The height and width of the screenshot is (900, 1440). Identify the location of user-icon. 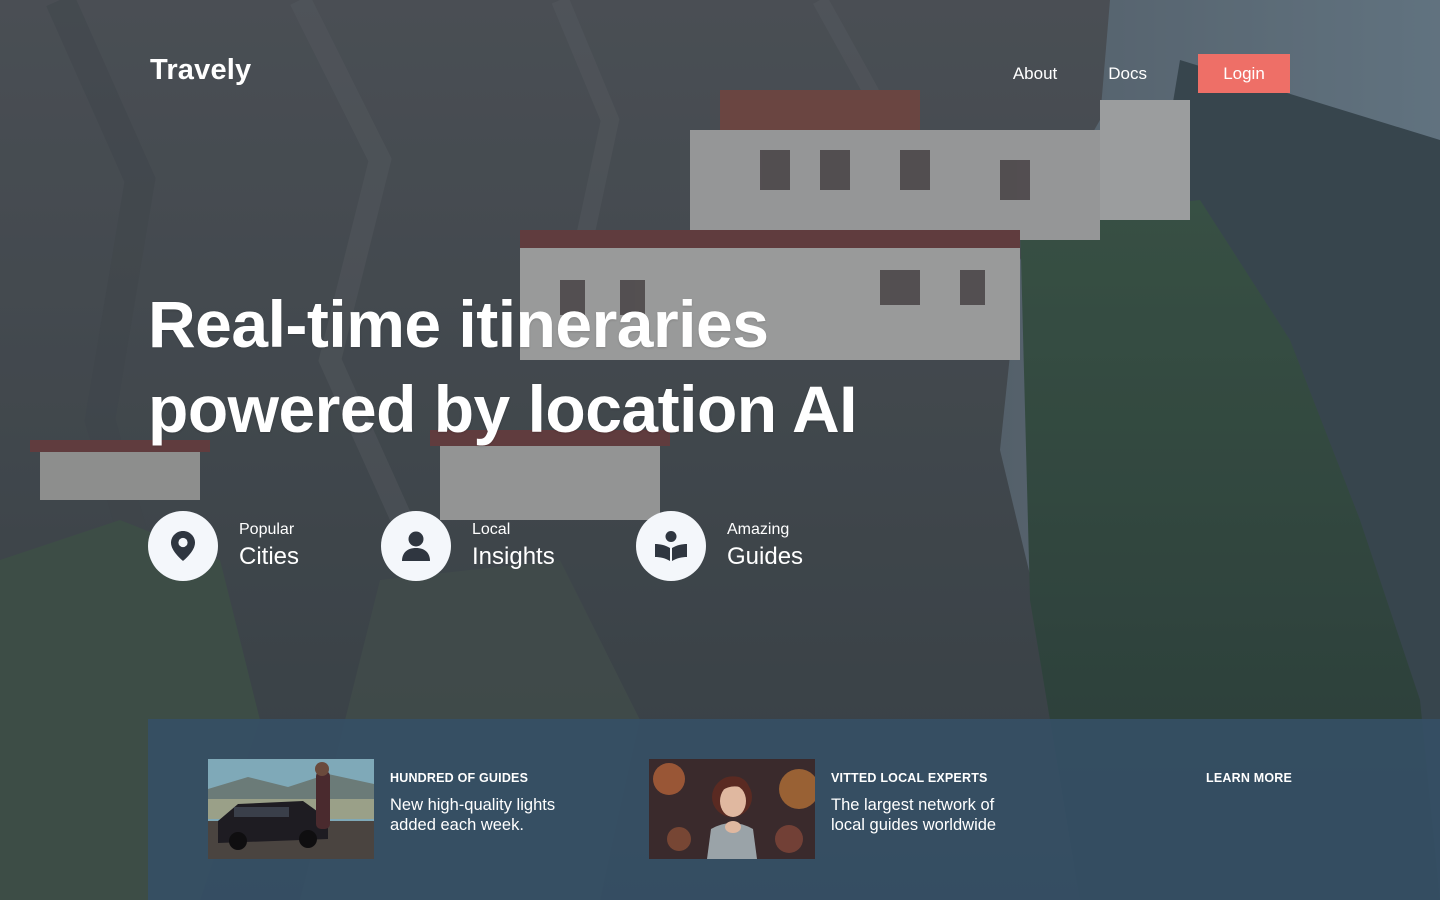
(416, 546).